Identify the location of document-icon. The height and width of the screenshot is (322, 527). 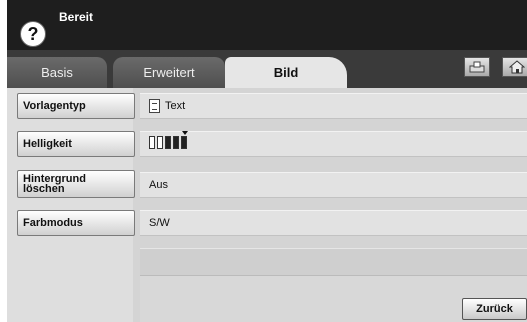
(154, 106).